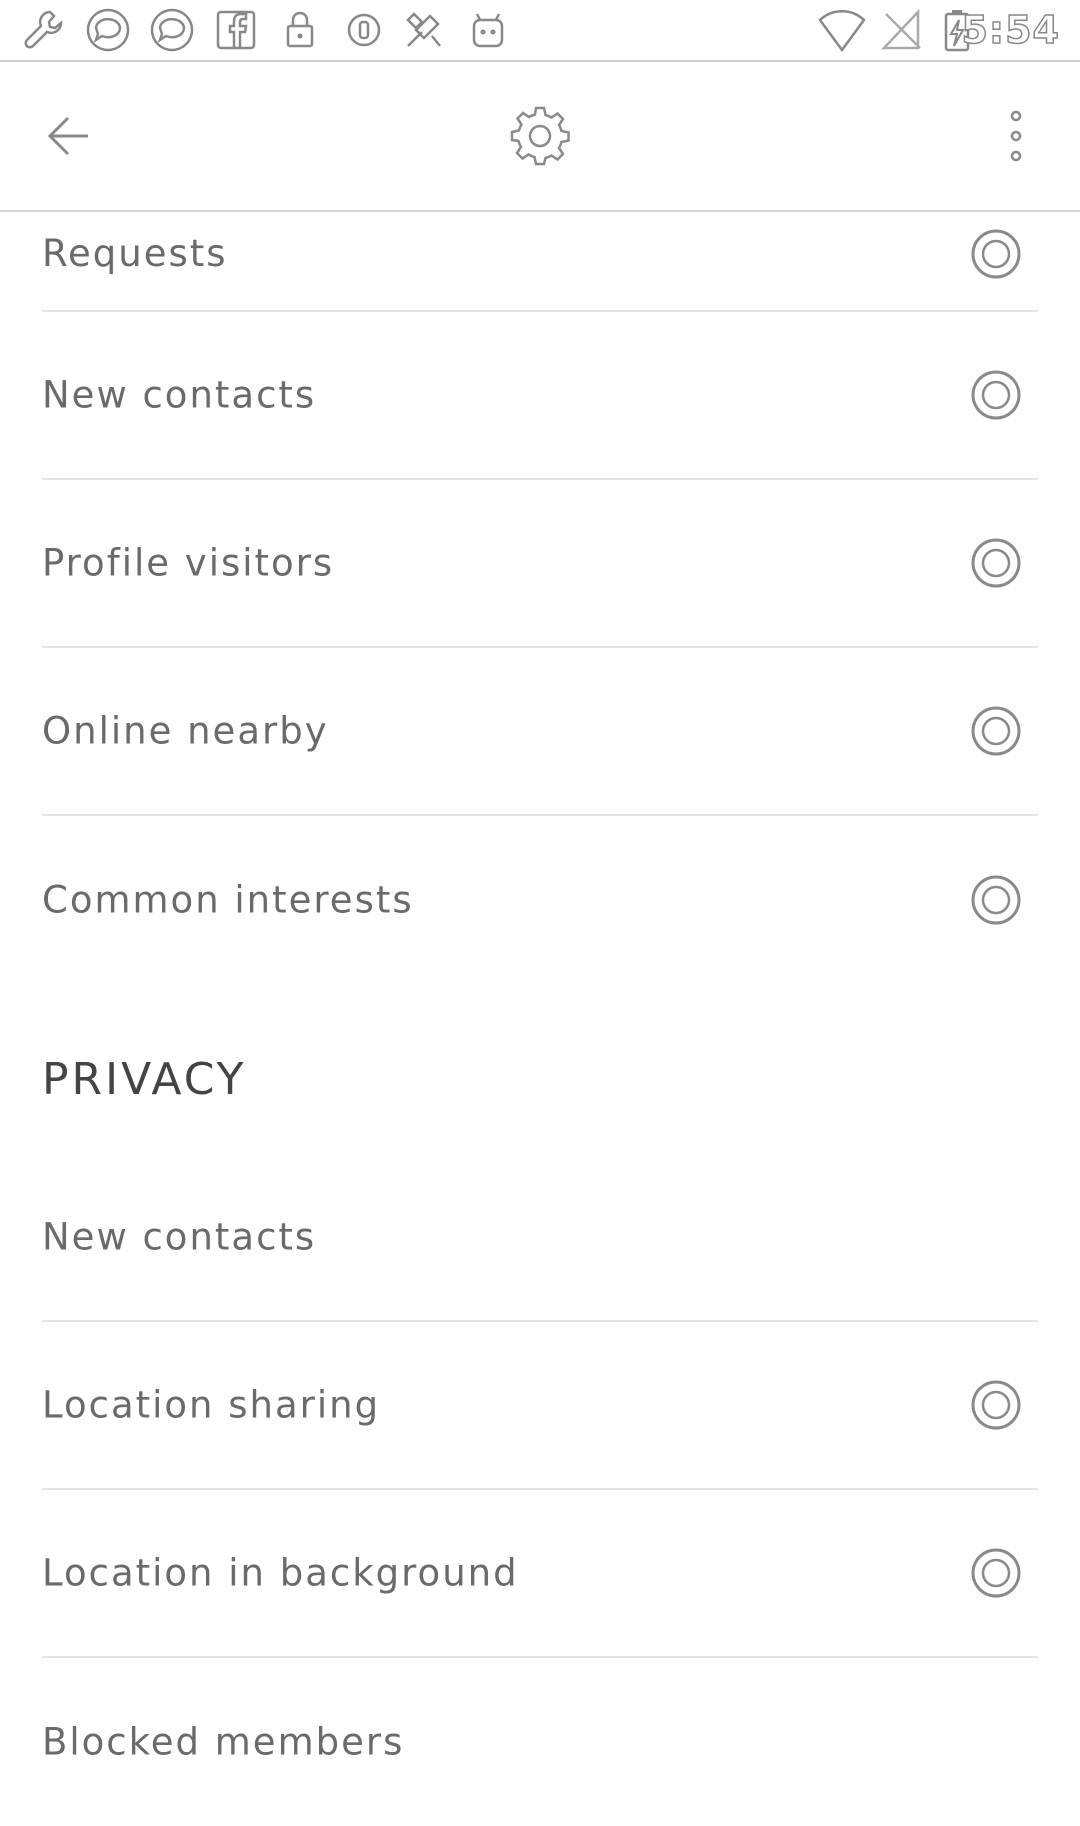 The width and height of the screenshot is (1080, 1826). Describe the element at coordinates (540, 1406) in the screenshot. I see `list-item: Location sharing` at that location.